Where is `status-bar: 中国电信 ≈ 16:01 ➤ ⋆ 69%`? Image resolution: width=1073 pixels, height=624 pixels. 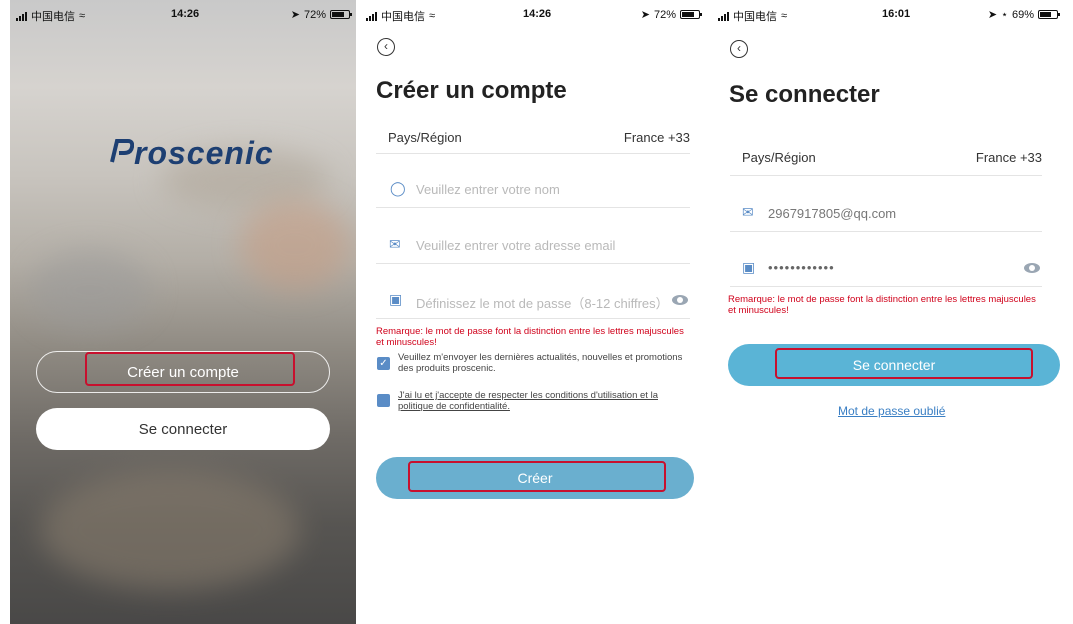 status-bar: 中国电信 ≈ 16:01 ➤ ⋆ 69% is located at coordinates (888, 13).